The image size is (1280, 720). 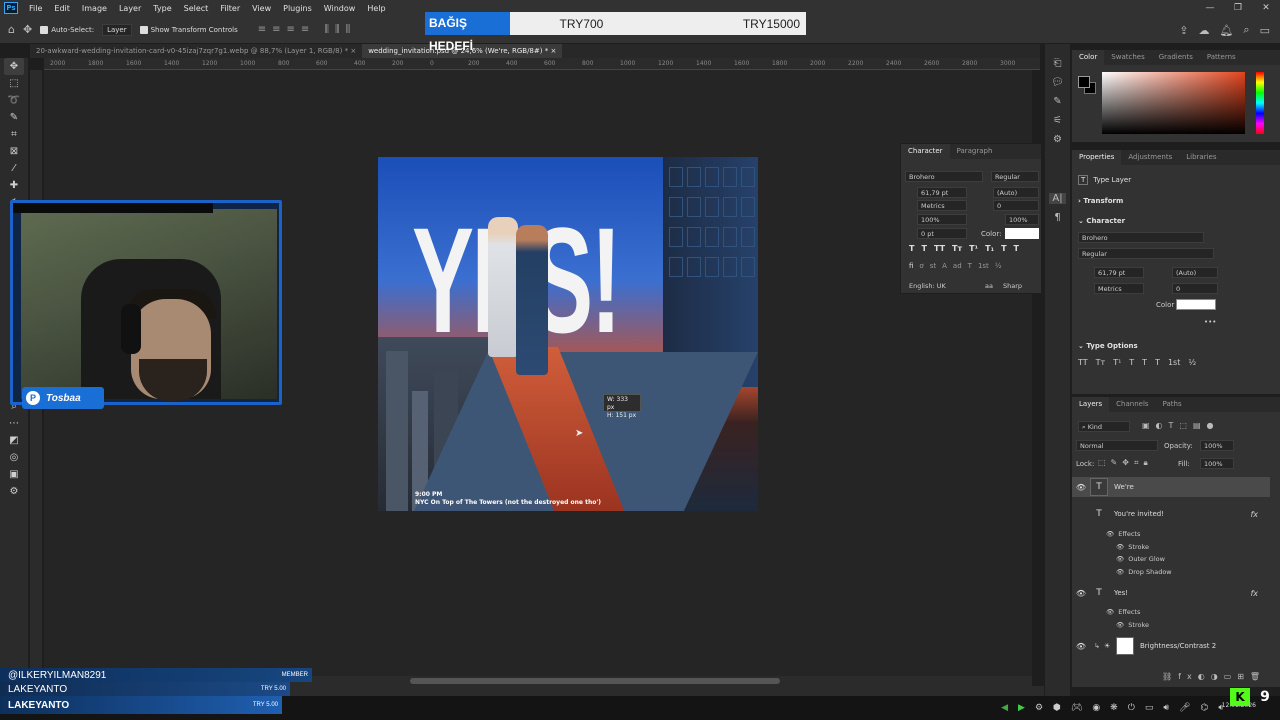 I want to click on antialias-select: Sharp, so click(x=1012, y=286).